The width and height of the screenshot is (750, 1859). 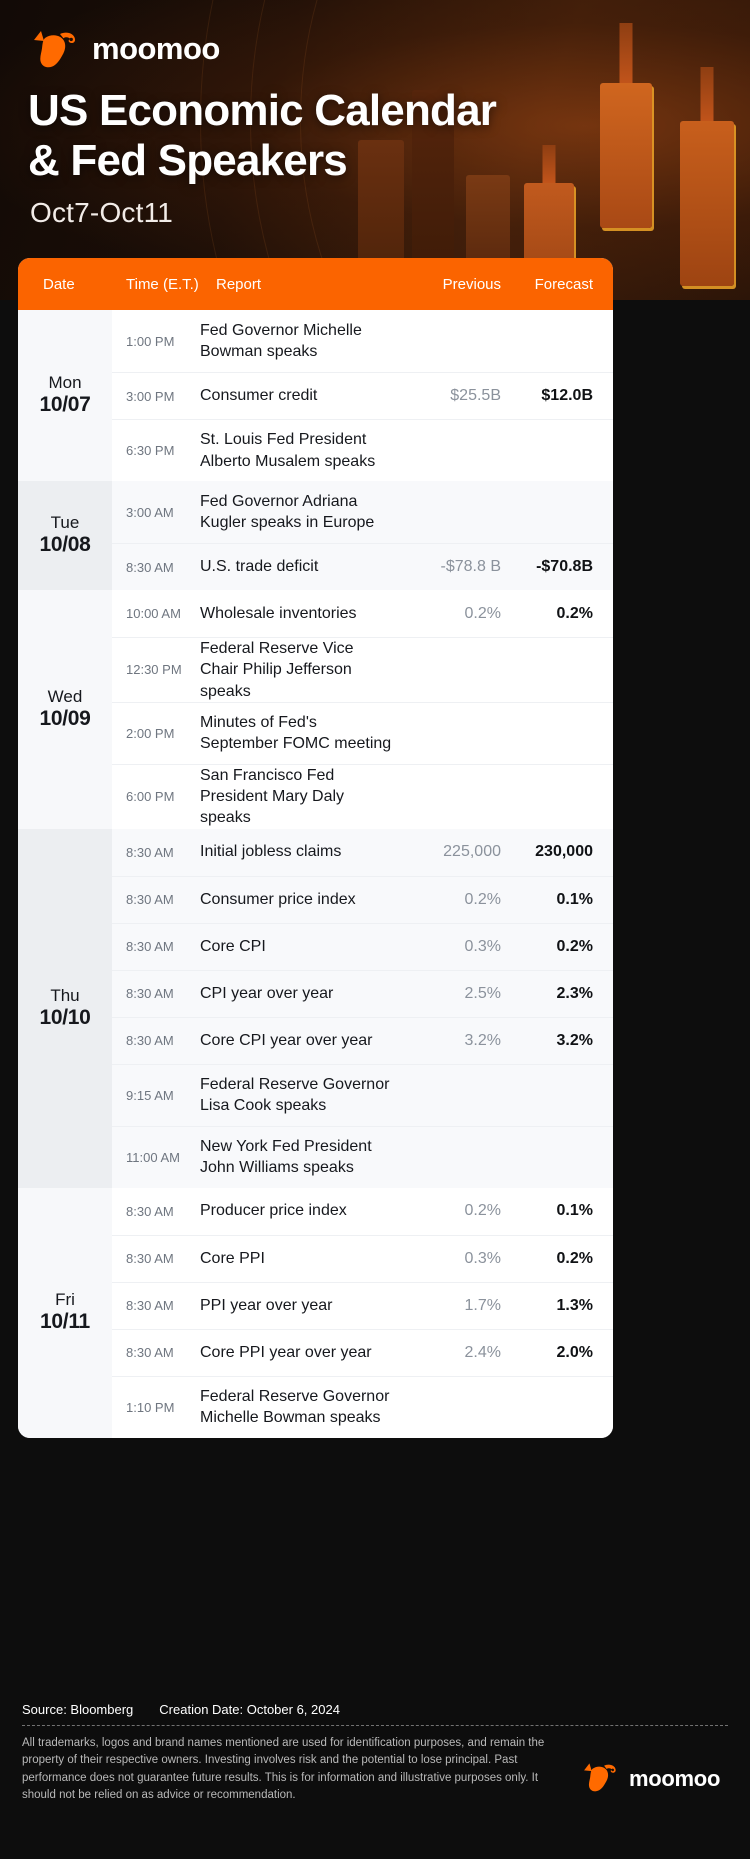 What do you see at coordinates (362, 1305) in the screenshot?
I see `table-row: 8:30 AM PPI year over year 1.7% 1.3%` at bounding box center [362, 1305].